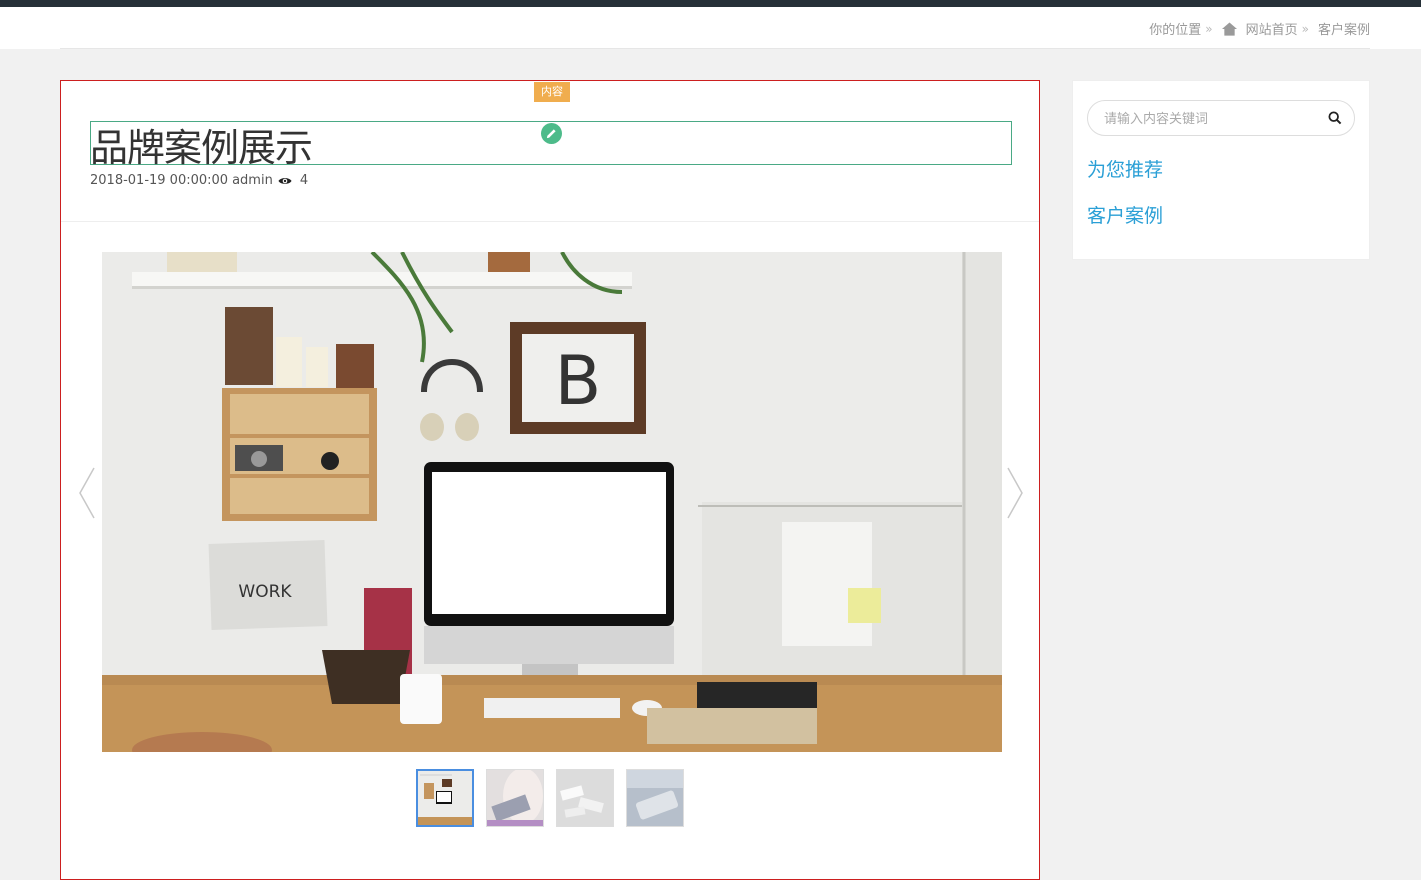 This screenshot has width=1421, height=880. I want to click on sidebar-link-recommended: 为您推荐, so click(1125, 168).